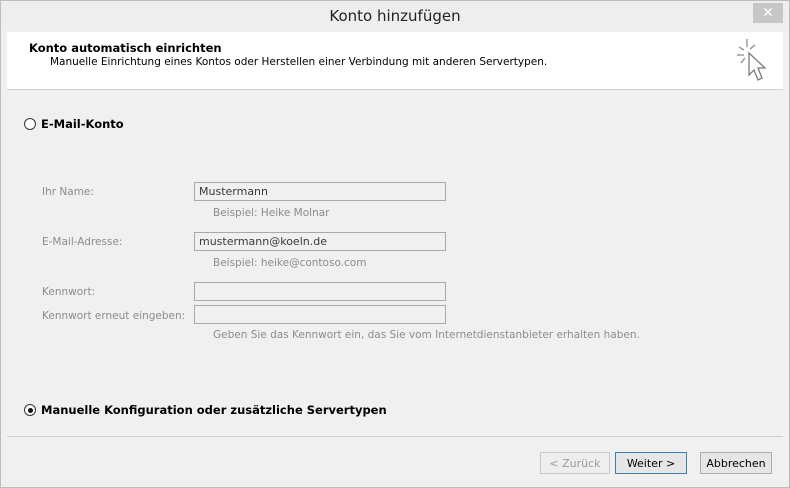 The width and height of the screenshot is (790, 488). Describe the element at coordinates (82, 242) in the screenshot. I see `email-label: E-Mail-Adresse:` at that location.